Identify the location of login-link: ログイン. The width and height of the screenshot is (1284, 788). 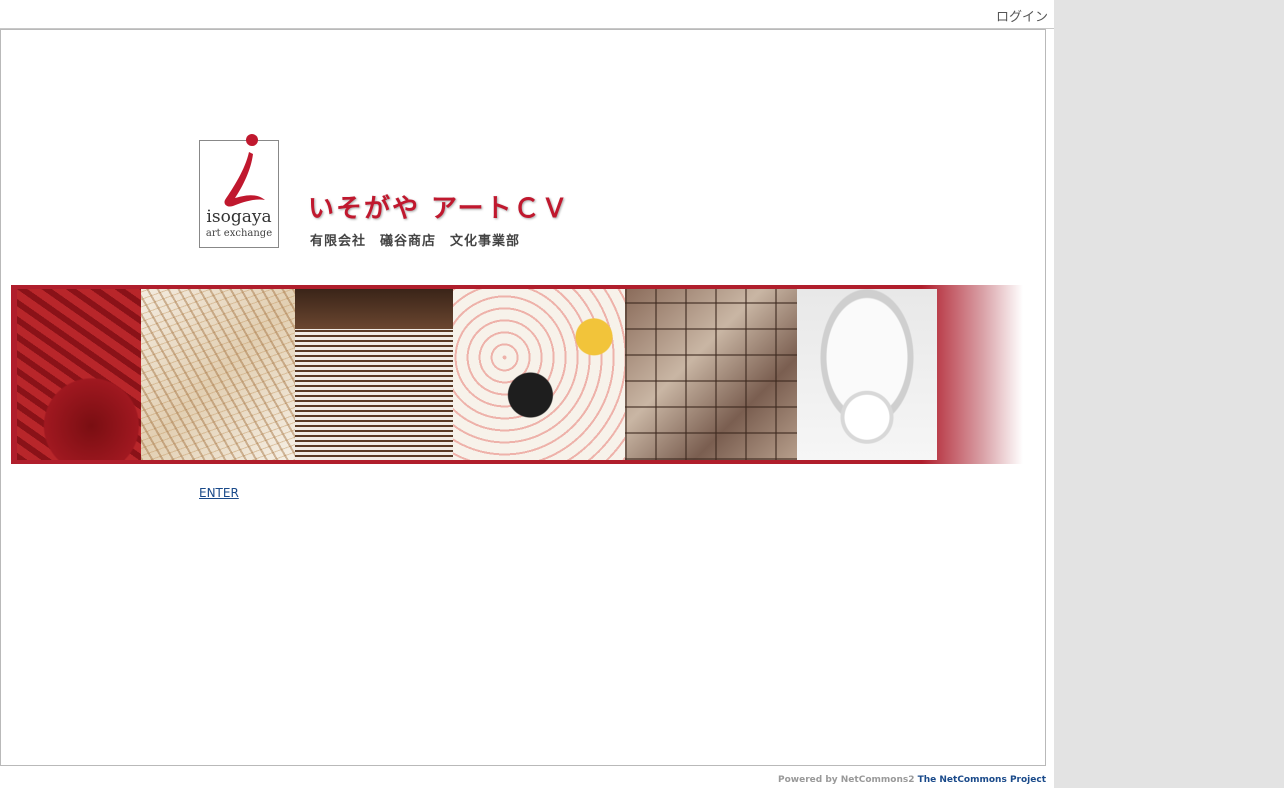
(1022, 15).